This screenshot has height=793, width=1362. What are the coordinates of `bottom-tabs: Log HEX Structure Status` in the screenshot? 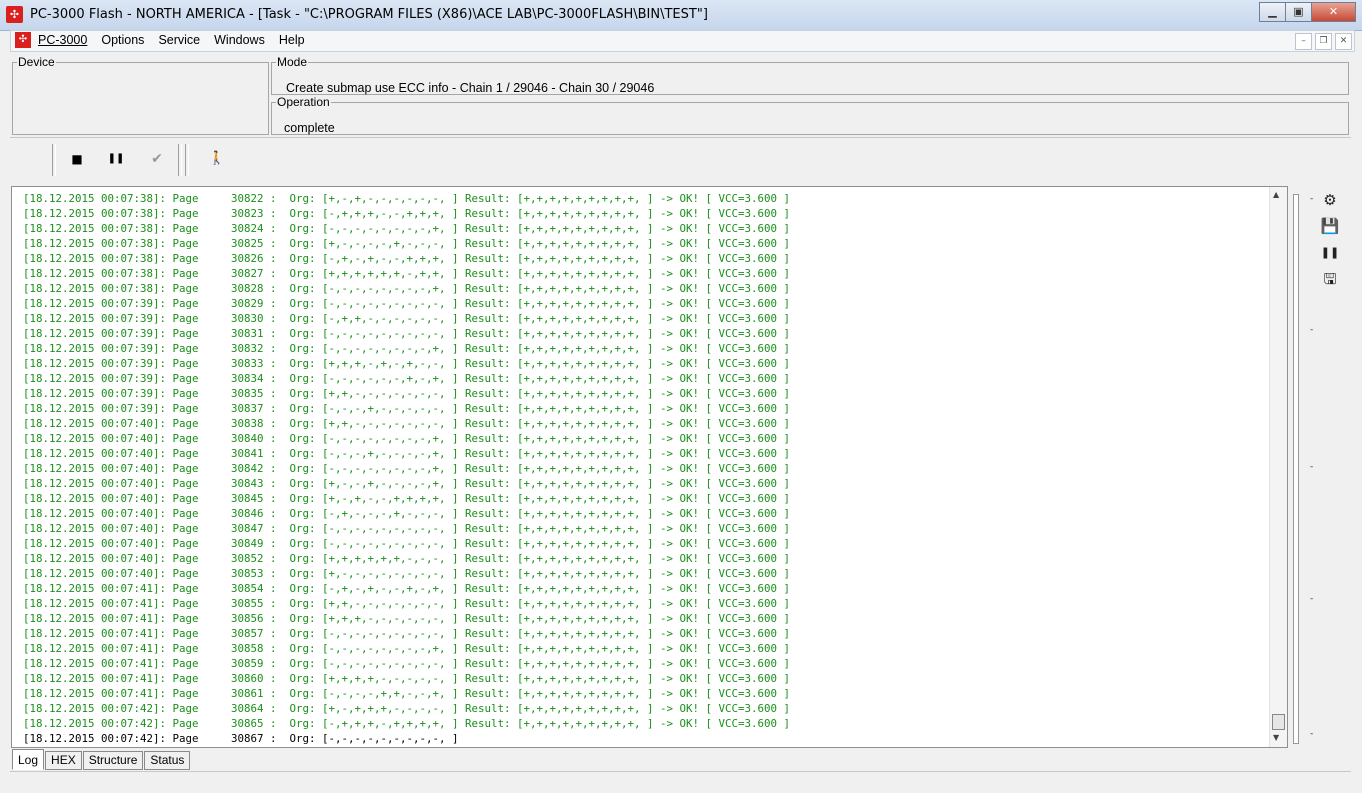 It's located at (101, 759).